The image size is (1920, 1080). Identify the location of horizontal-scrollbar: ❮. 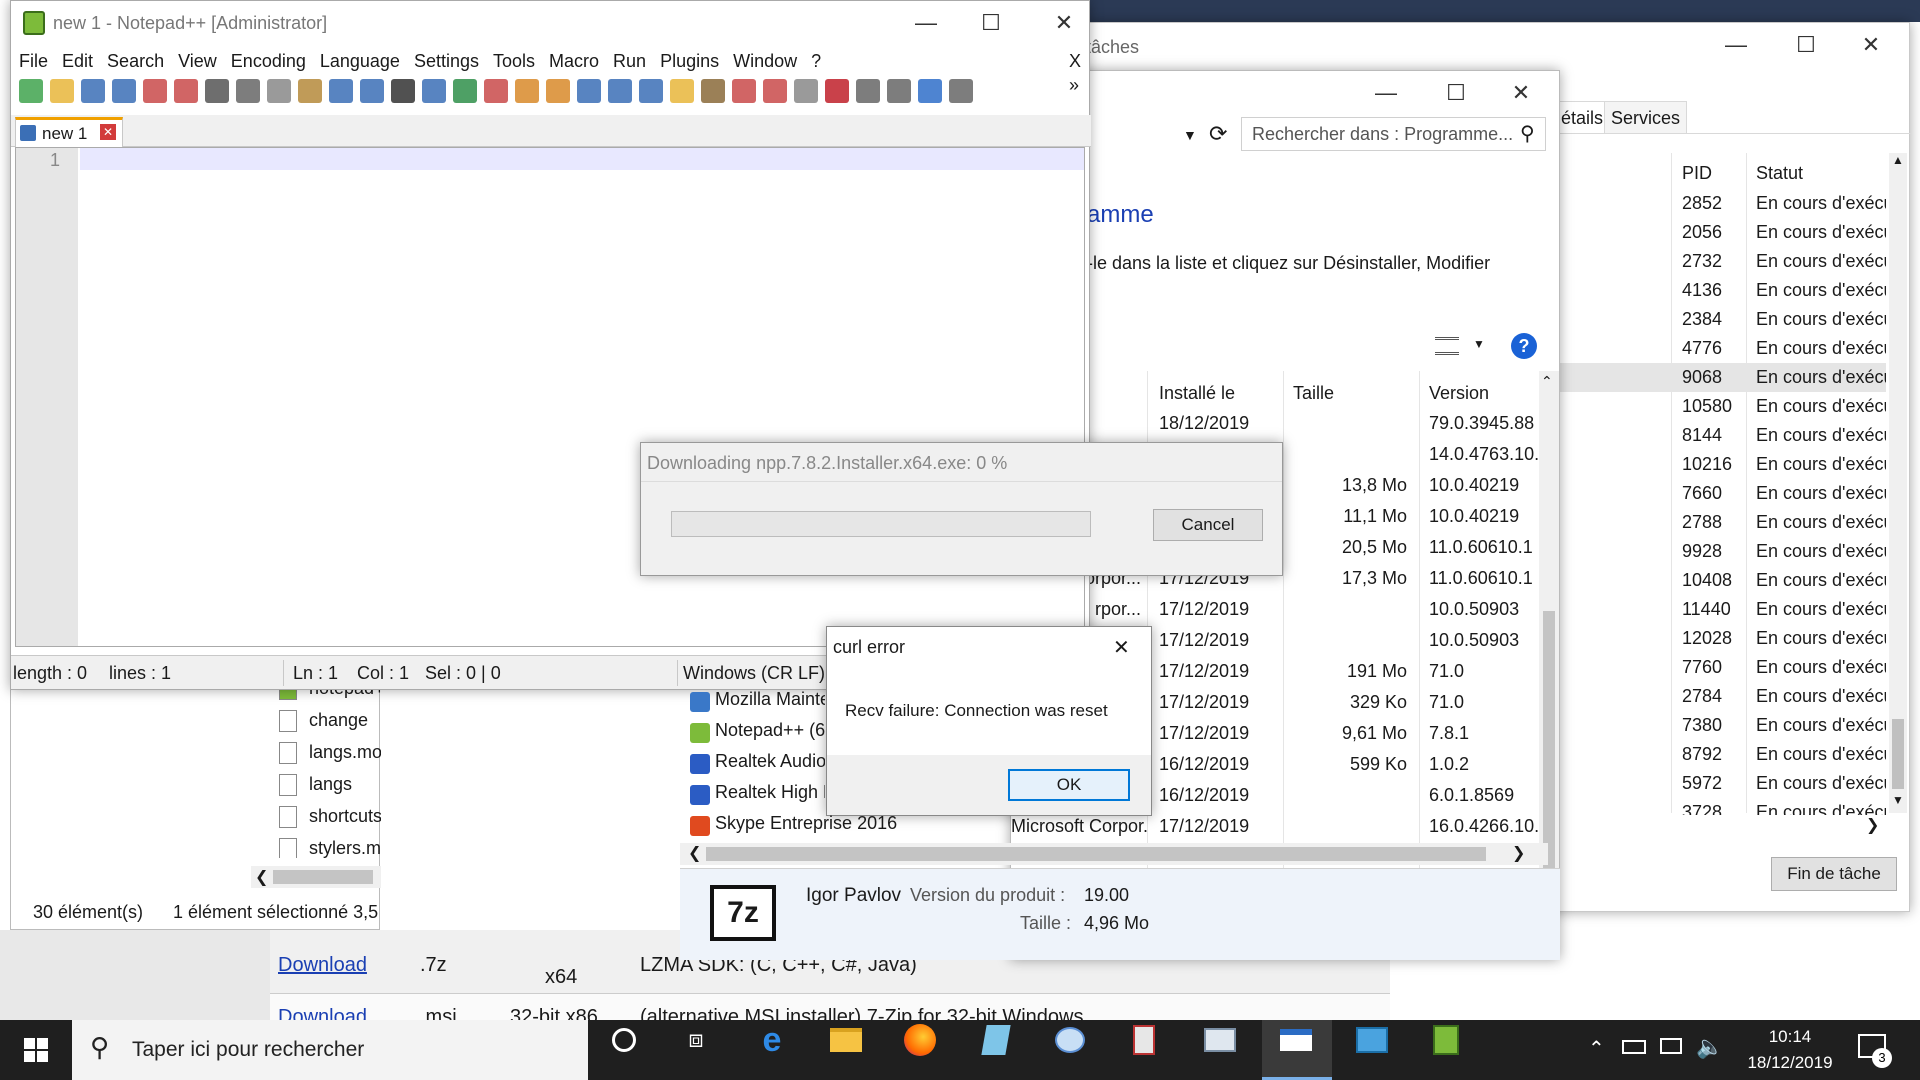
(316, 877).